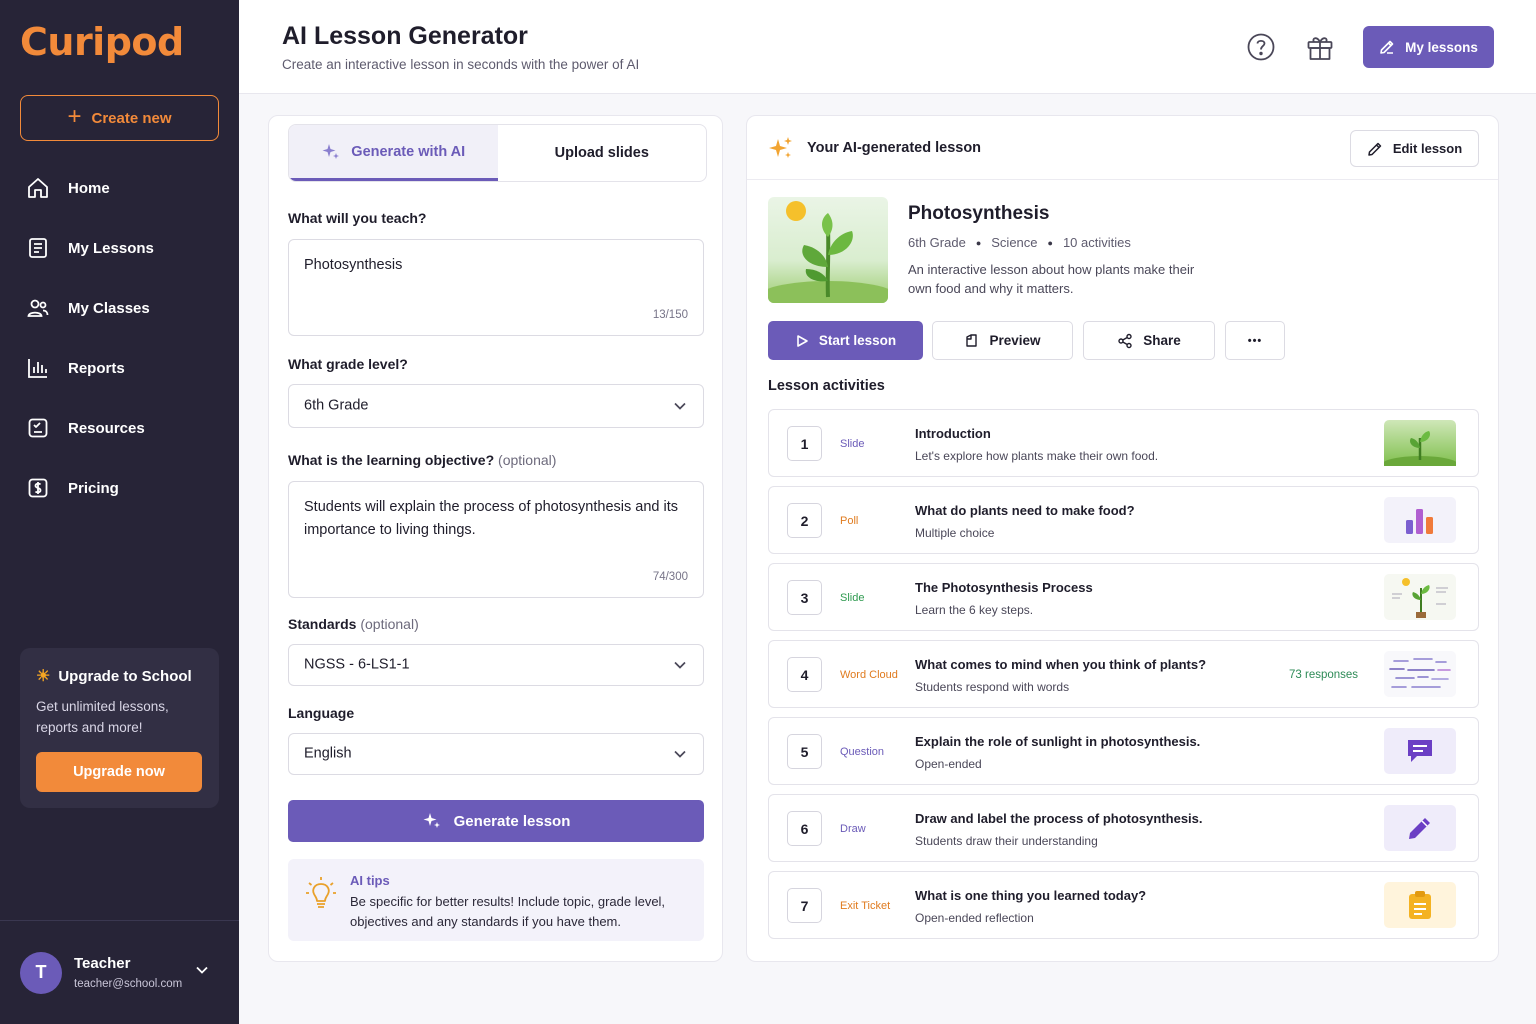 This screenshot has height=1024, width=1536. What do you see at coordinates (102, 42) in the screenshot?
I see `curipod-logo: Curipod` at bounding box center [102, 42].